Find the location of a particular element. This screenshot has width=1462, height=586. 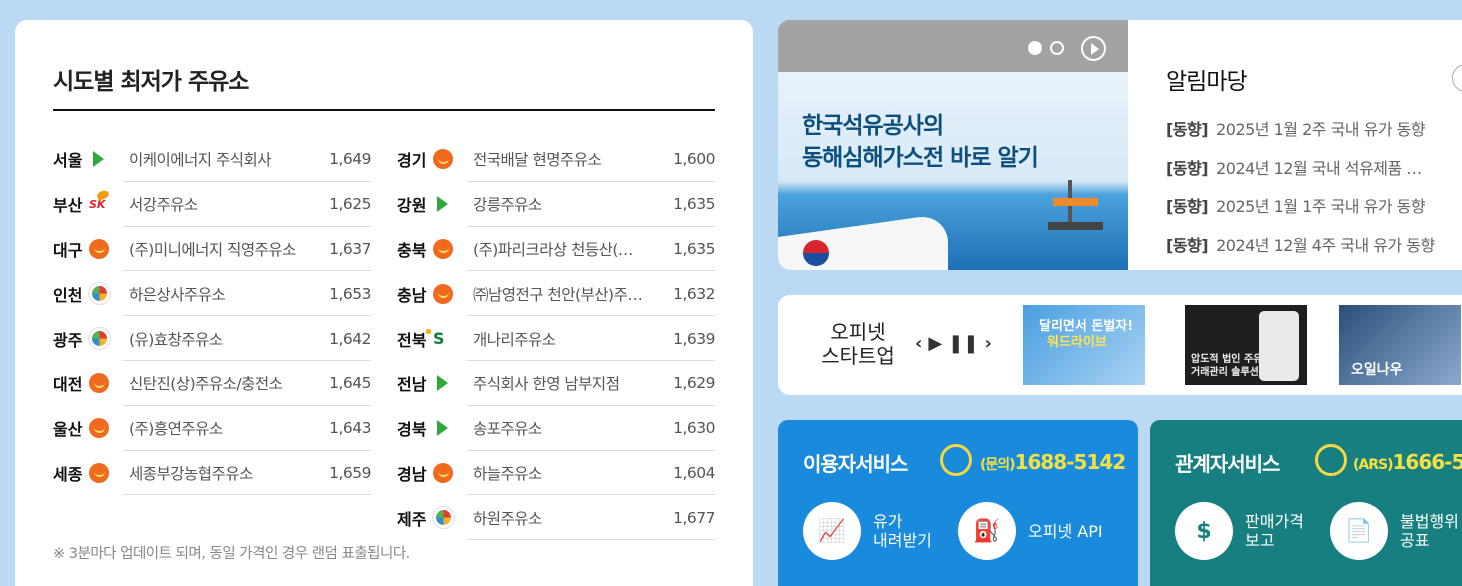

station-name: 서강주유소 is located at coordinates (223, 204).